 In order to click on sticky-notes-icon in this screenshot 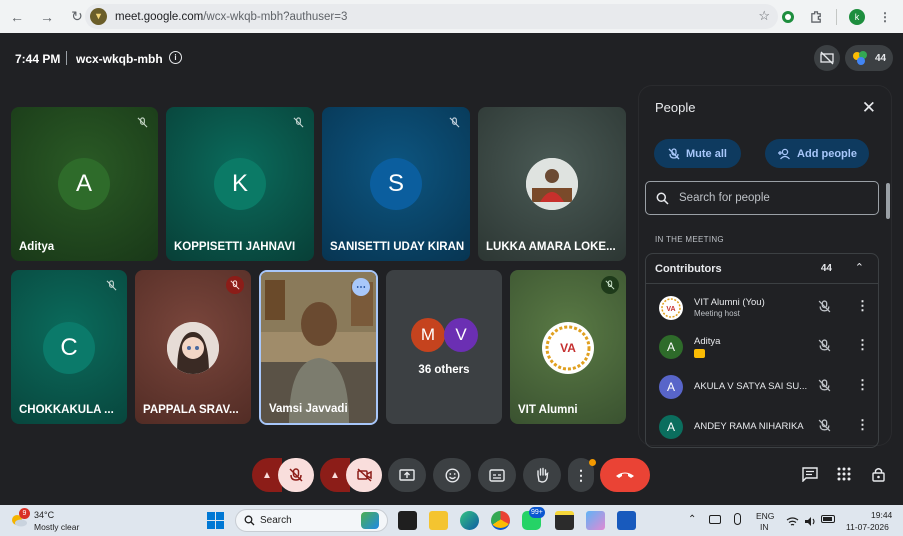, I will do `click(564, 520)`.